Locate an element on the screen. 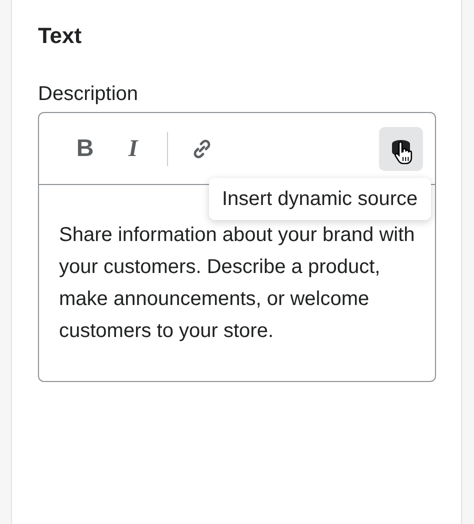 Image resolution: width=474 pixels, height=524 pixels. hand-cursor-icon is located at coordinates (404, 152).